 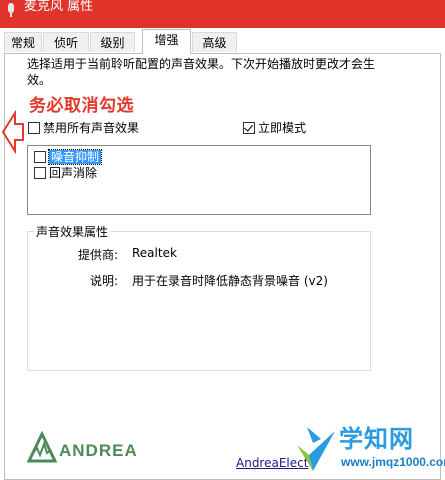 I want to click on tab-listen: 侦听, so click(x=66, y=42).